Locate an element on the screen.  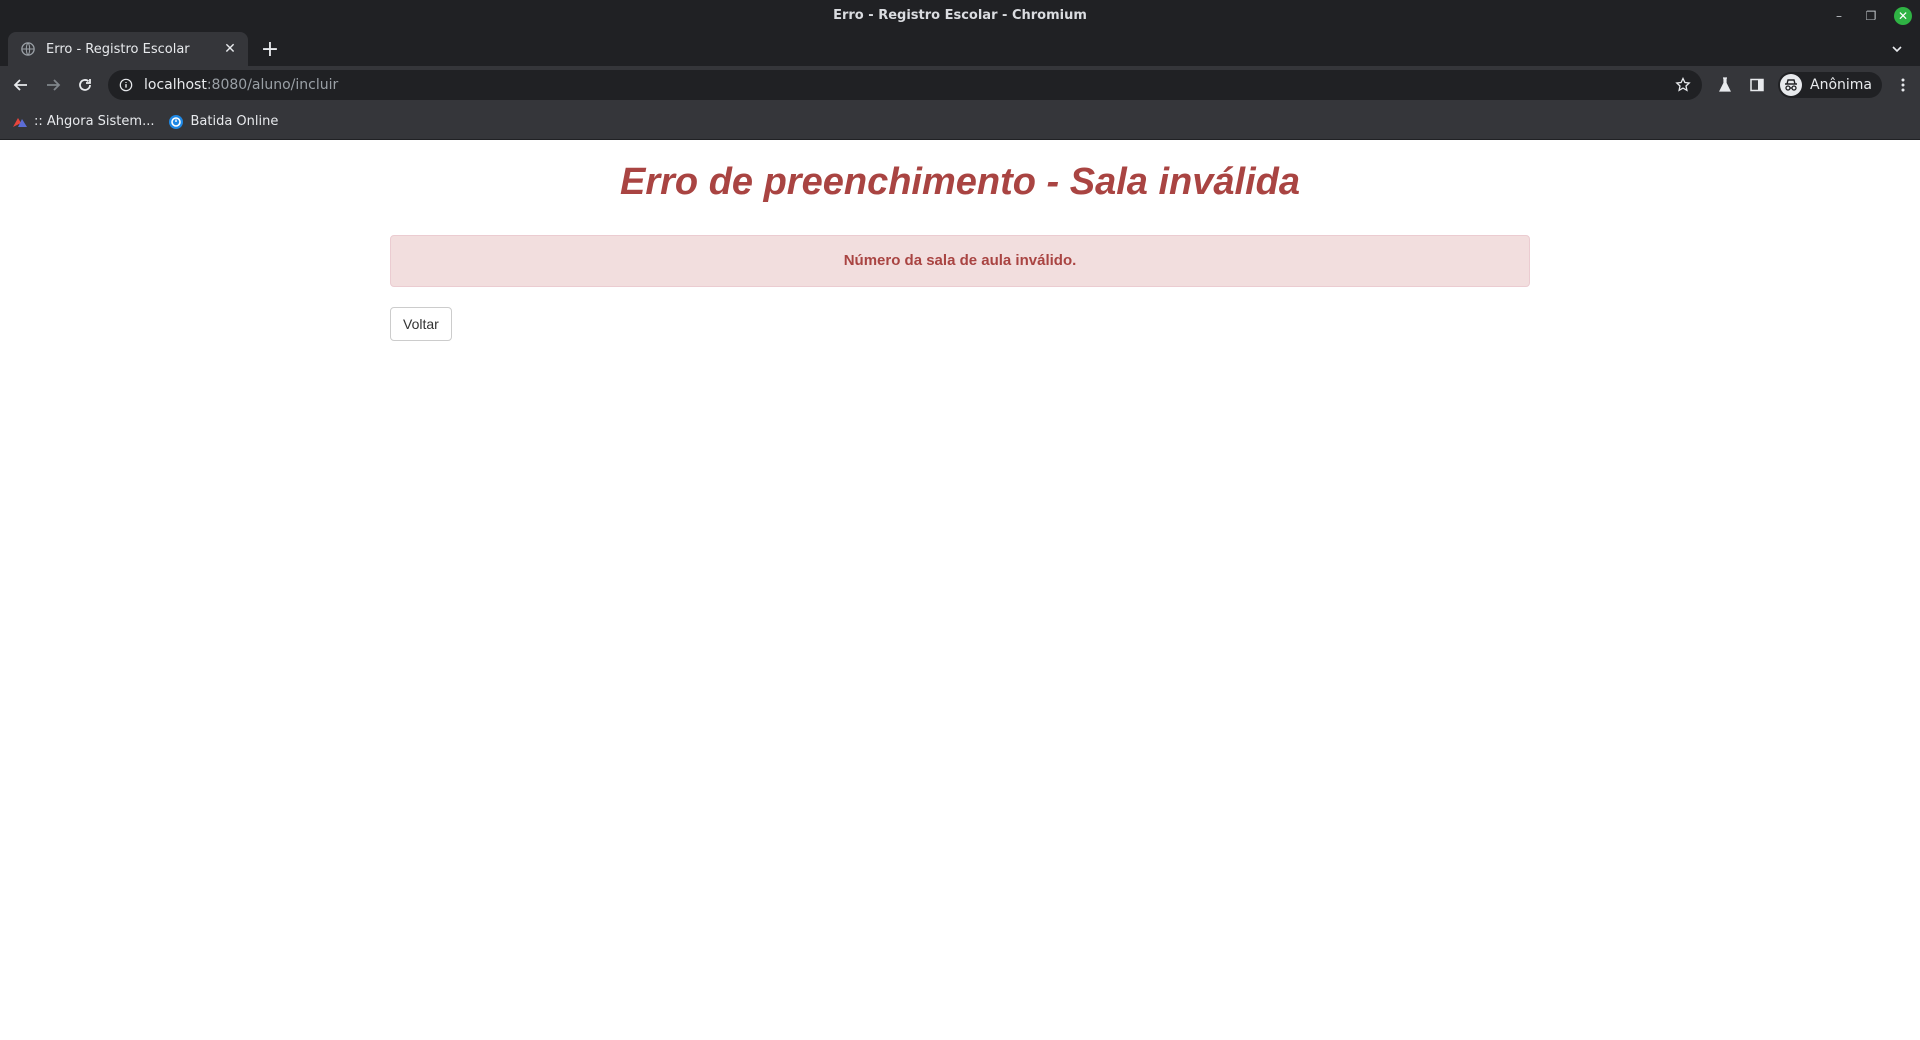
url-text: localhost:8080/aluno/incluir is located at coordinates (909, 85).